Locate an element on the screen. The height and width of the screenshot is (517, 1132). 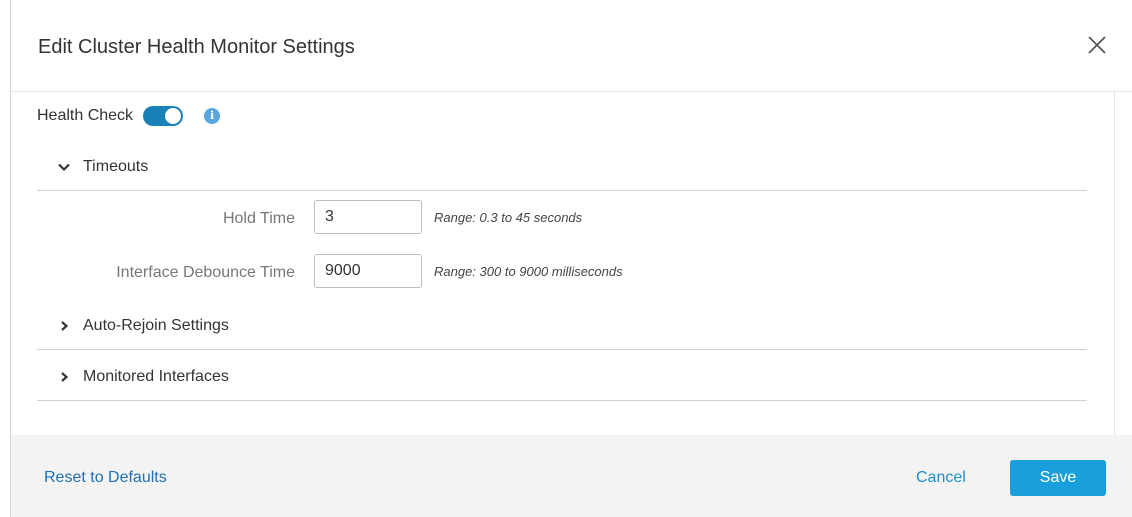
auto-rejoin-toggle: Auto-Rejoin Settings is located at coordinates (143, 326).